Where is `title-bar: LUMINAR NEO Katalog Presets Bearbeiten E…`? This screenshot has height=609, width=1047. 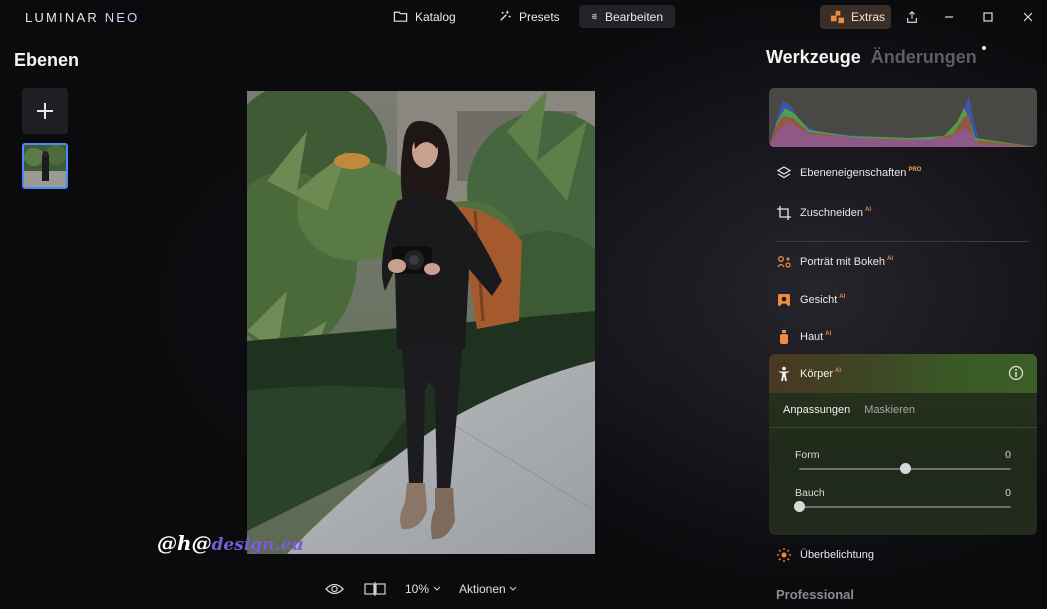
title-bar: LUMINAR NEO Katalog Presets Bearbeiten E… is located at coordinates (523, 17).